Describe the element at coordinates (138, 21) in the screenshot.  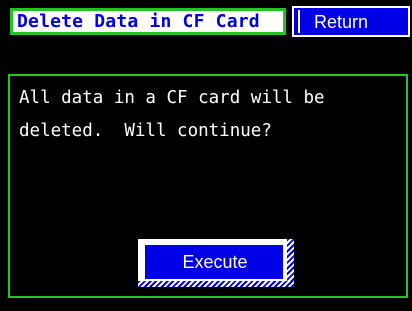
I see `page-title: Delete Data in CF Card` at that location.